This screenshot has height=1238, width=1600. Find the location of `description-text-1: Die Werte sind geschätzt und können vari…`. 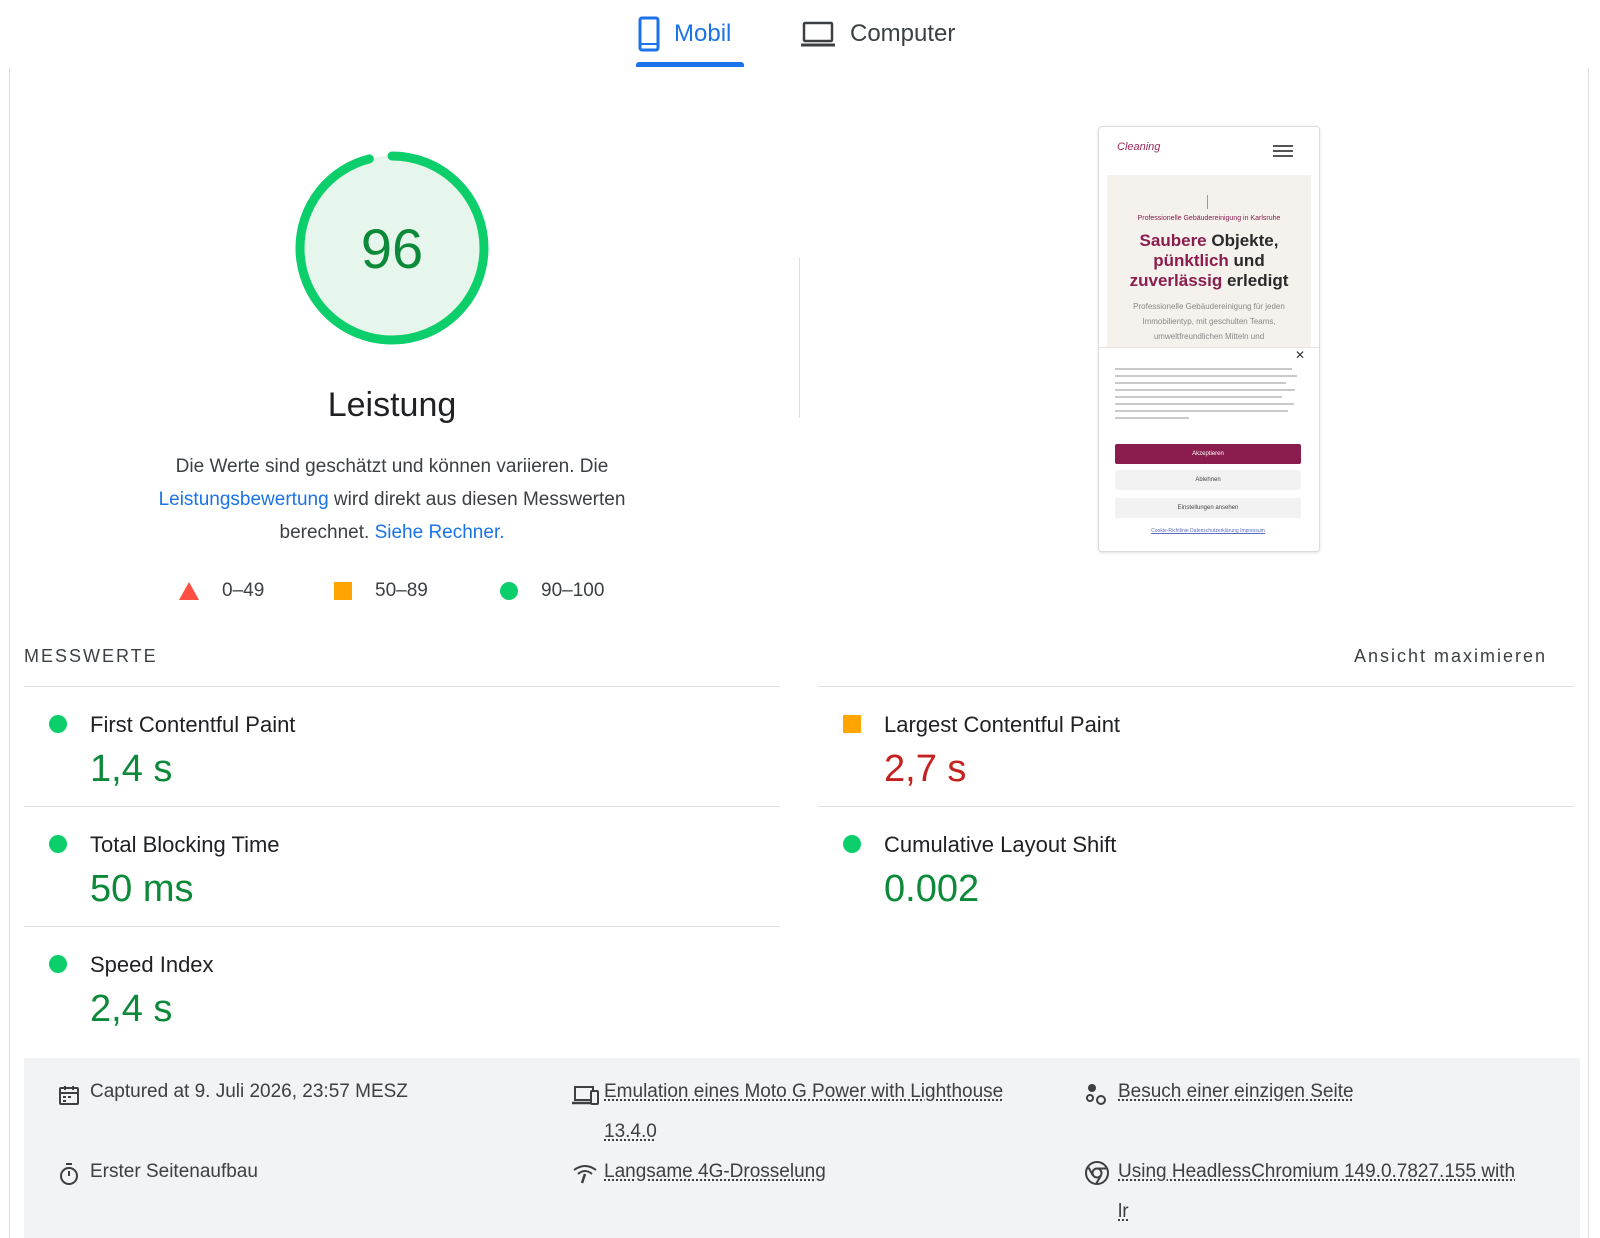

description-text-1: Die Werte sind geschätzt und können vari… is located at coordinates (392, 466).